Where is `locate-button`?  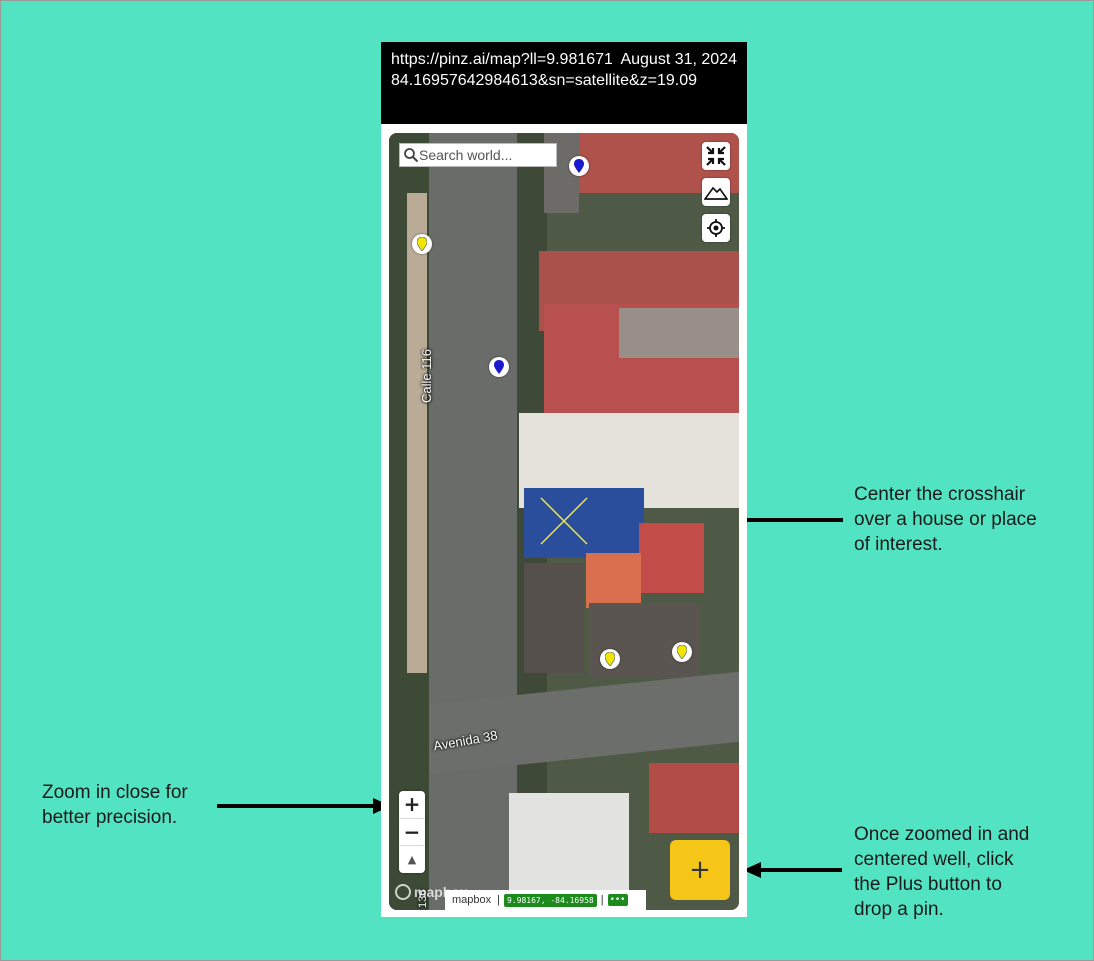
locate-button is located at coordinates (716, 228).